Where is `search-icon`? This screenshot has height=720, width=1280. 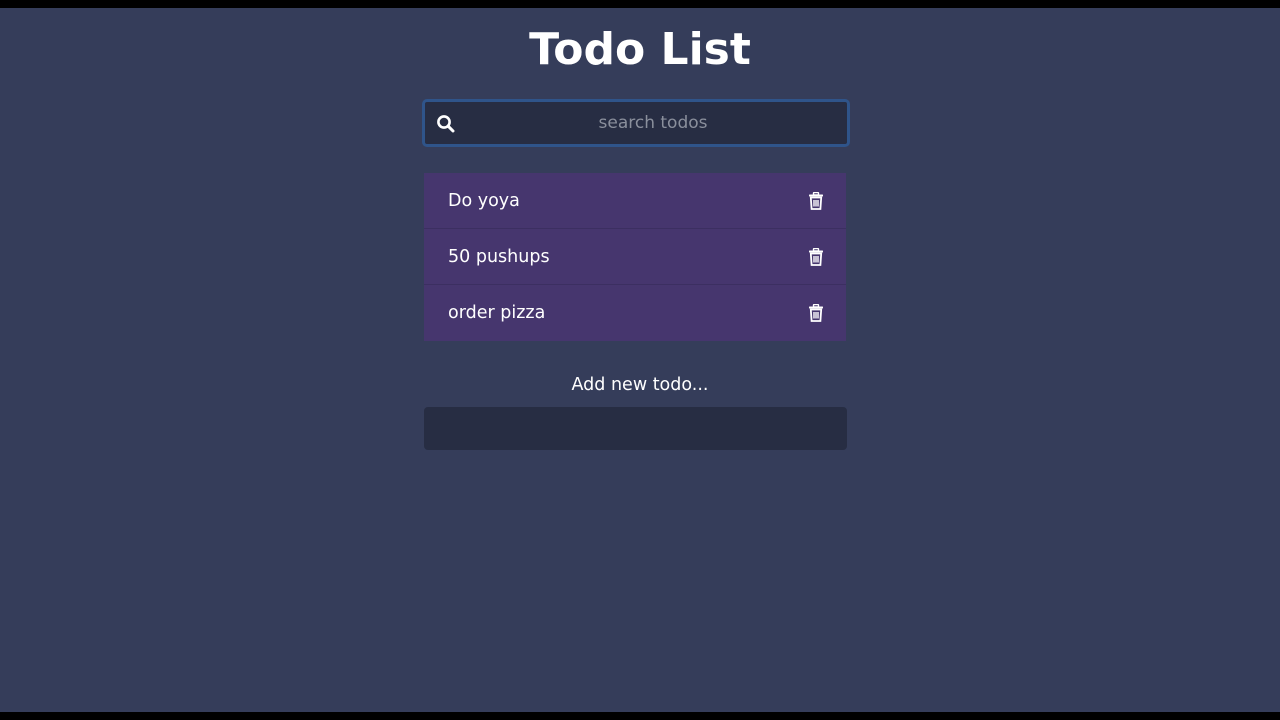 search-icon is located at coordinates (446, 124).